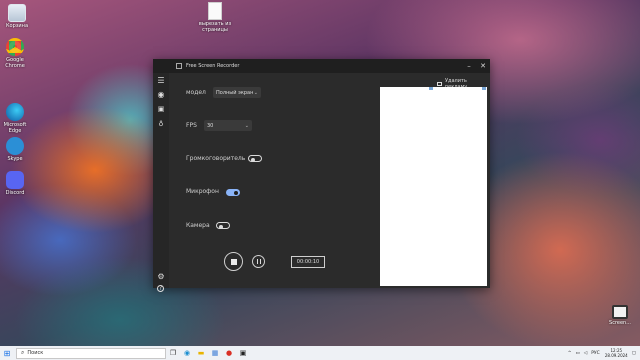 This screenshot has width=640, height=360. What do you see at coordinates (179, 66) in the screenshot?
I see `app-logo-icon` at bounding box center [179, 66].